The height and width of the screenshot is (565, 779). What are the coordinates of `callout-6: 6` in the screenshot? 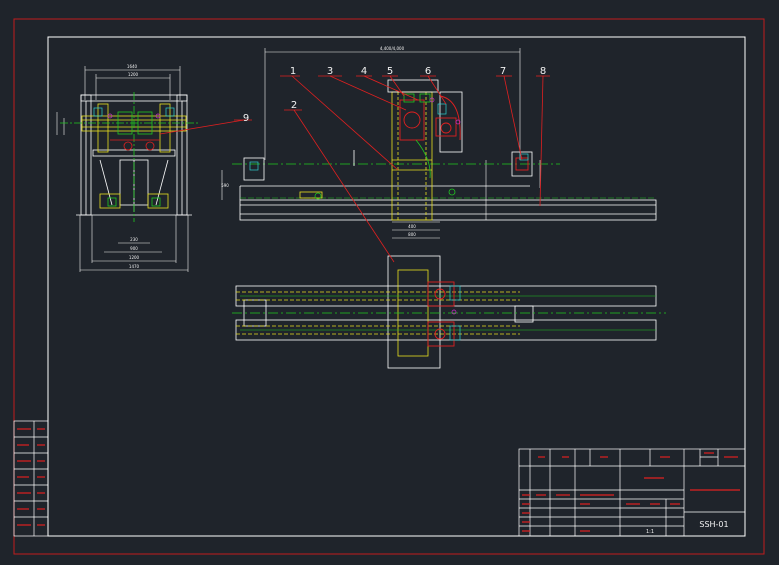 It's located at (428, 71).